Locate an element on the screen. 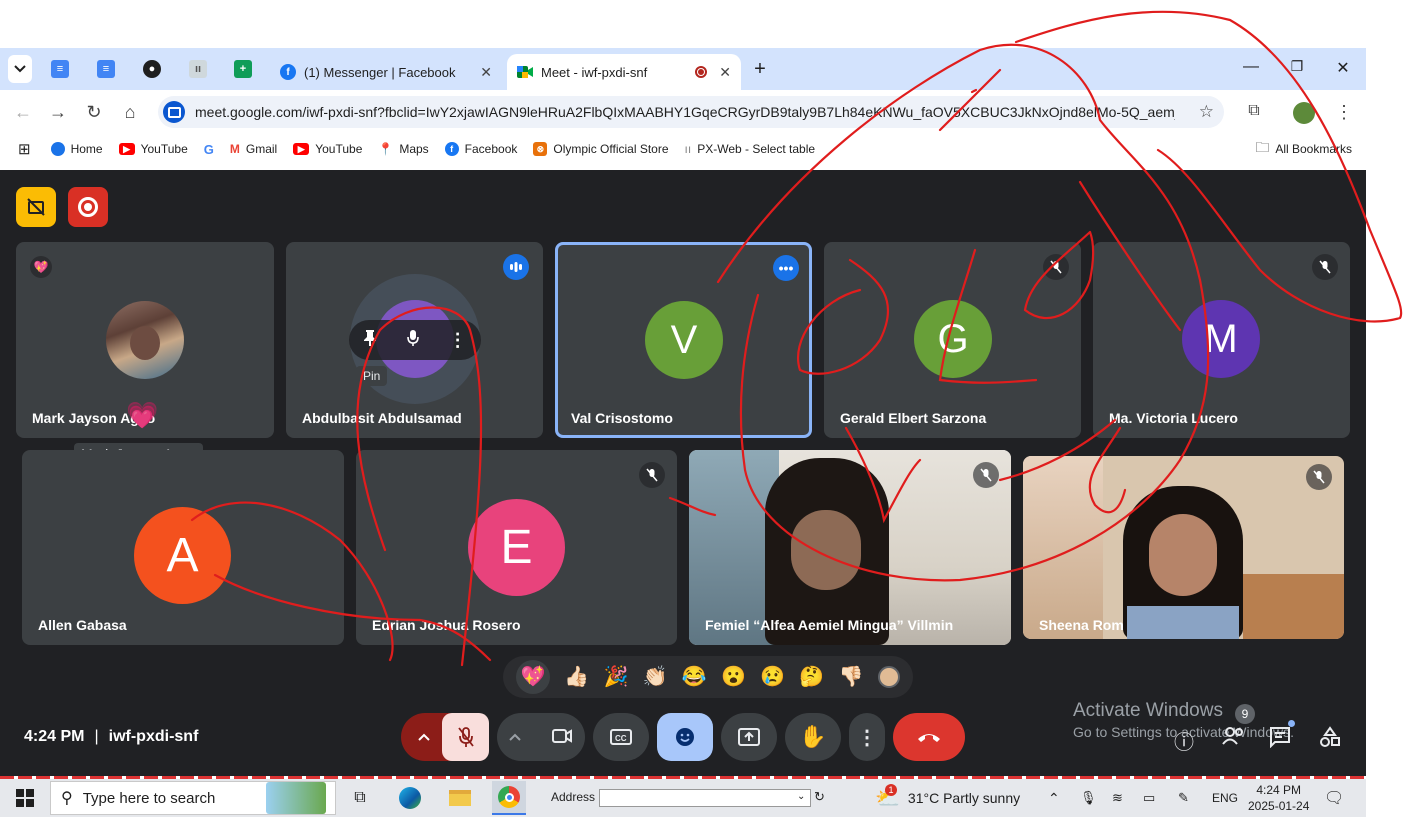 The height and width of the screenshot is (817, 1411). participant-tile-active: ••• V Val Crisostomo is located at coordinates (683, 340).